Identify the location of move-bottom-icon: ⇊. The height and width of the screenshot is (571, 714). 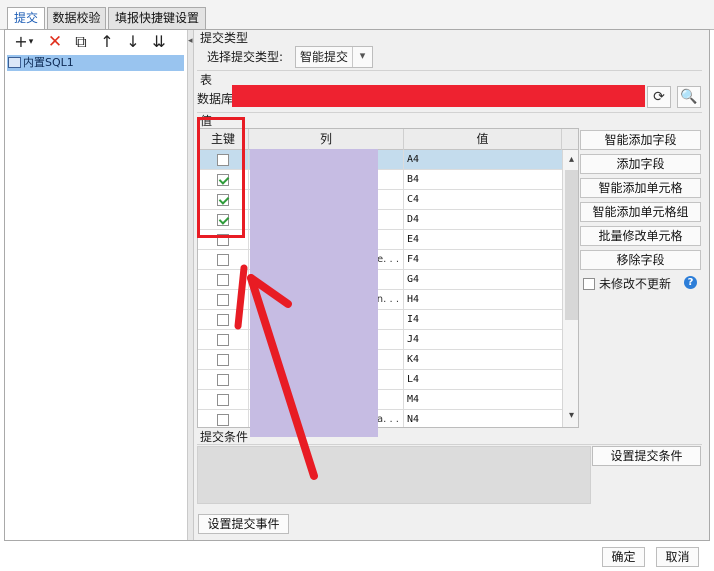
(159, 42).